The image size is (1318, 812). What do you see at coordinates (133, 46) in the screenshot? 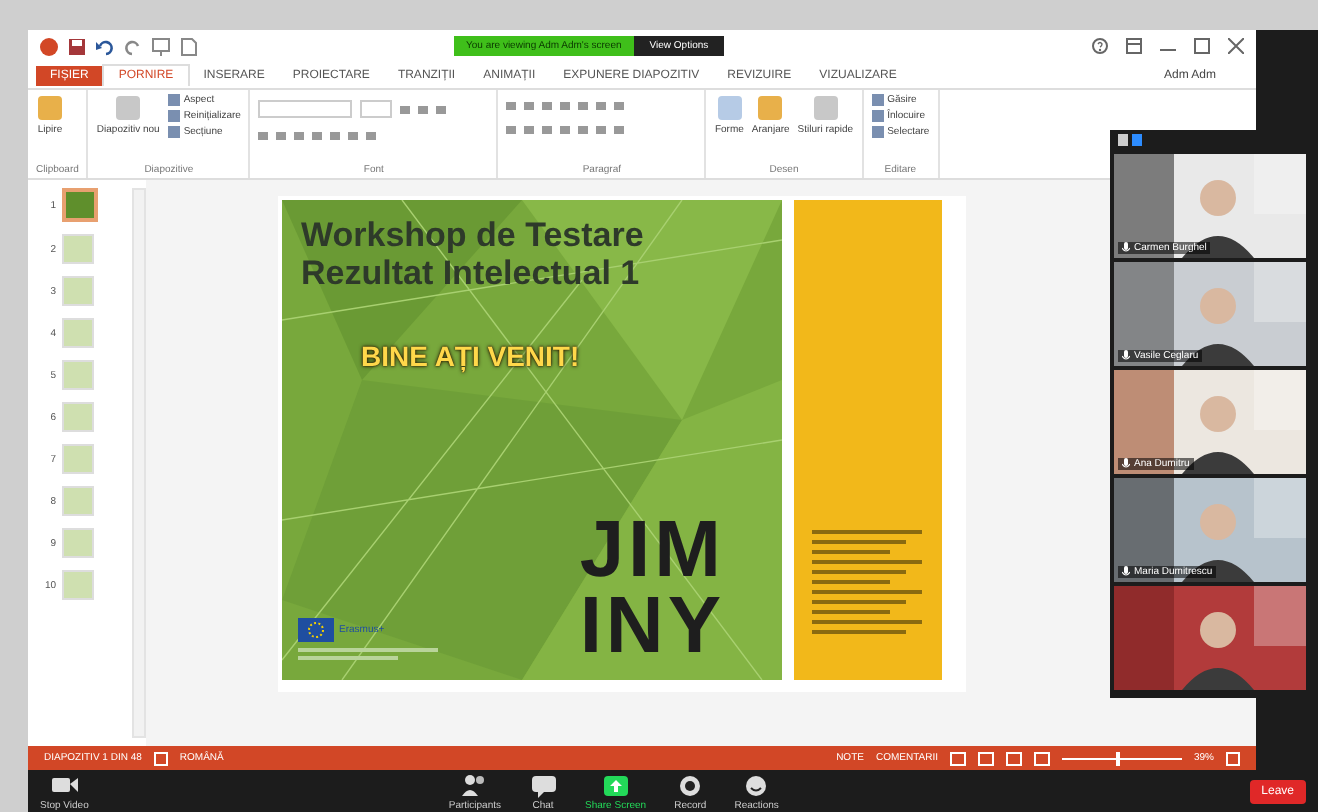
I see `redo-icon` at bounding box center [133, 46].